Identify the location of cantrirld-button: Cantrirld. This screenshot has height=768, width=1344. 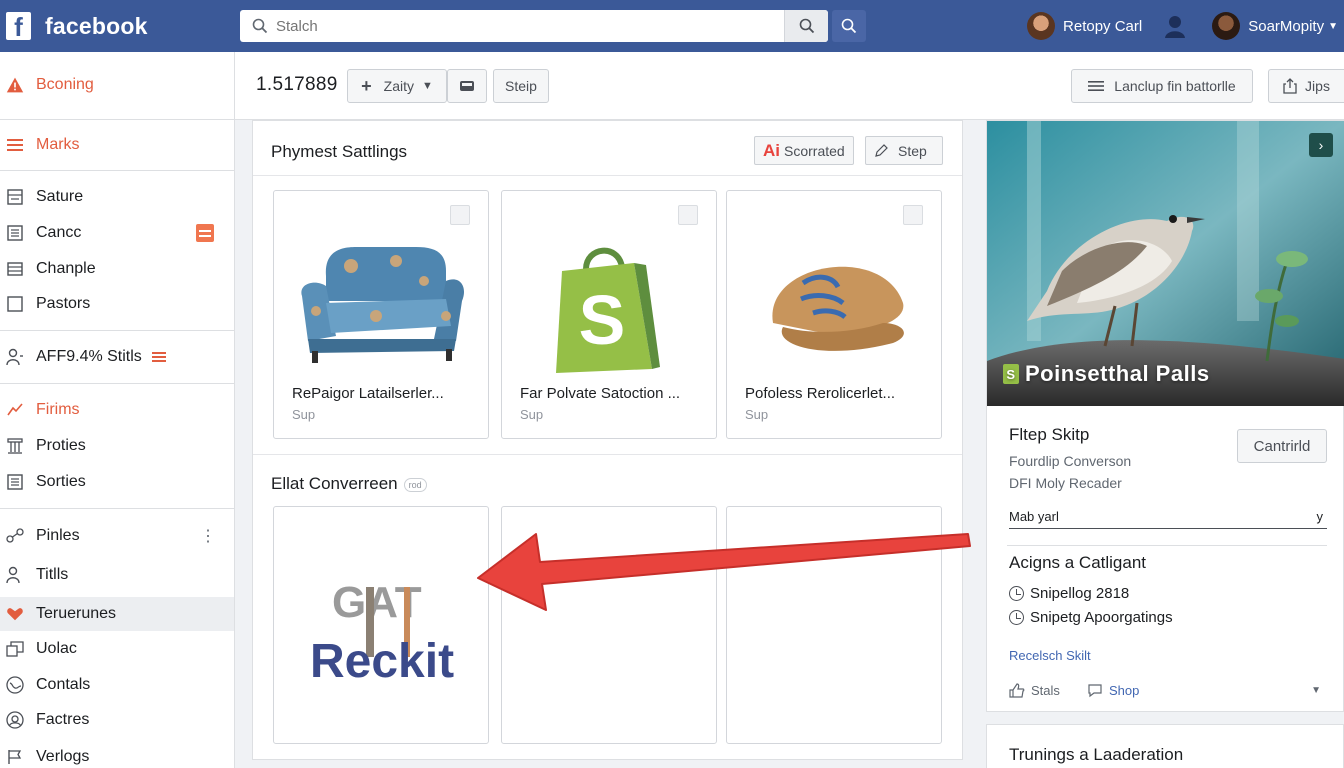
(1282, 446).